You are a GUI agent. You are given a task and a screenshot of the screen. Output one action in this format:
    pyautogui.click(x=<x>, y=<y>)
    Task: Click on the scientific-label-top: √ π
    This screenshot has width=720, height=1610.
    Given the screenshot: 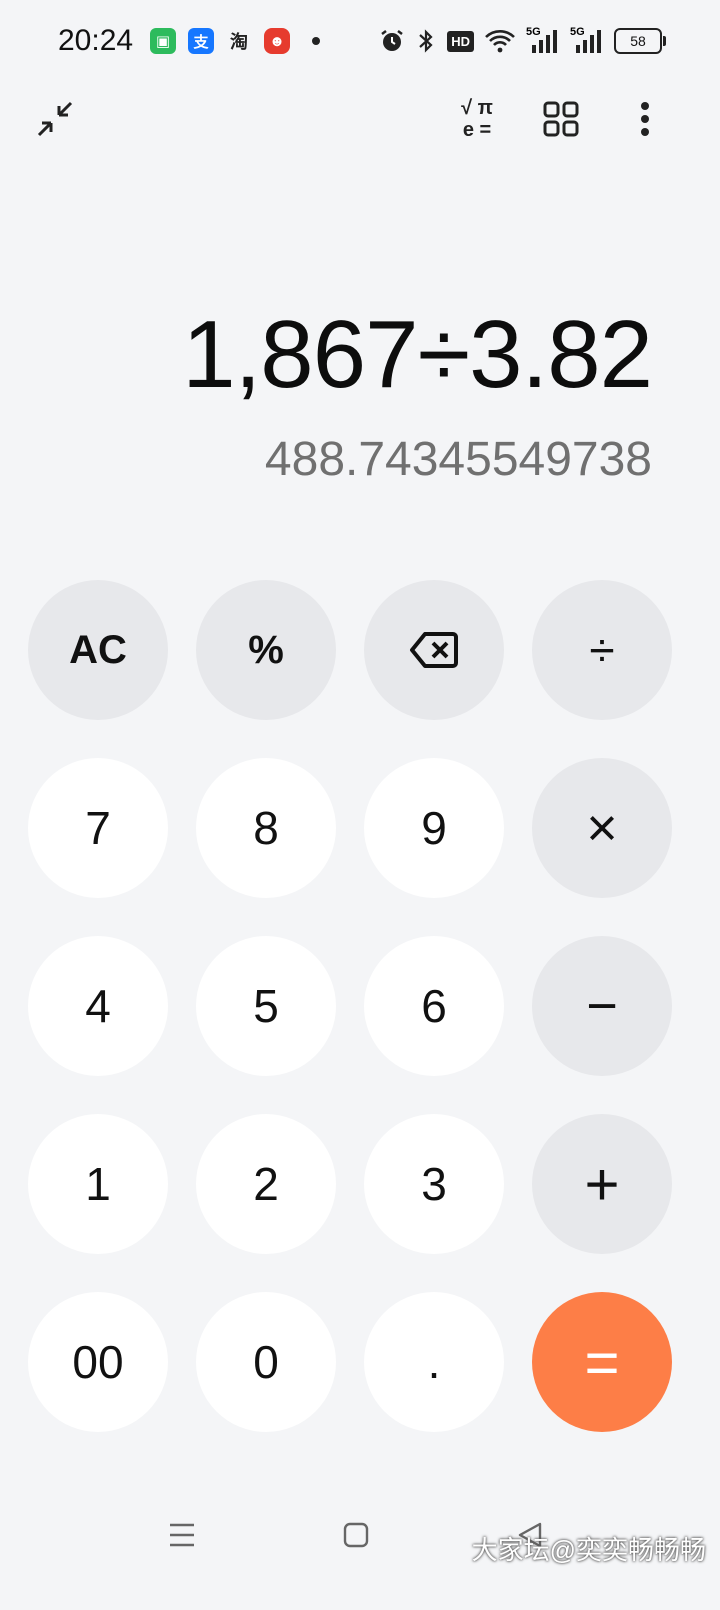 What is the action you would take?
    pyautogui.click(x=477, y=108)
    